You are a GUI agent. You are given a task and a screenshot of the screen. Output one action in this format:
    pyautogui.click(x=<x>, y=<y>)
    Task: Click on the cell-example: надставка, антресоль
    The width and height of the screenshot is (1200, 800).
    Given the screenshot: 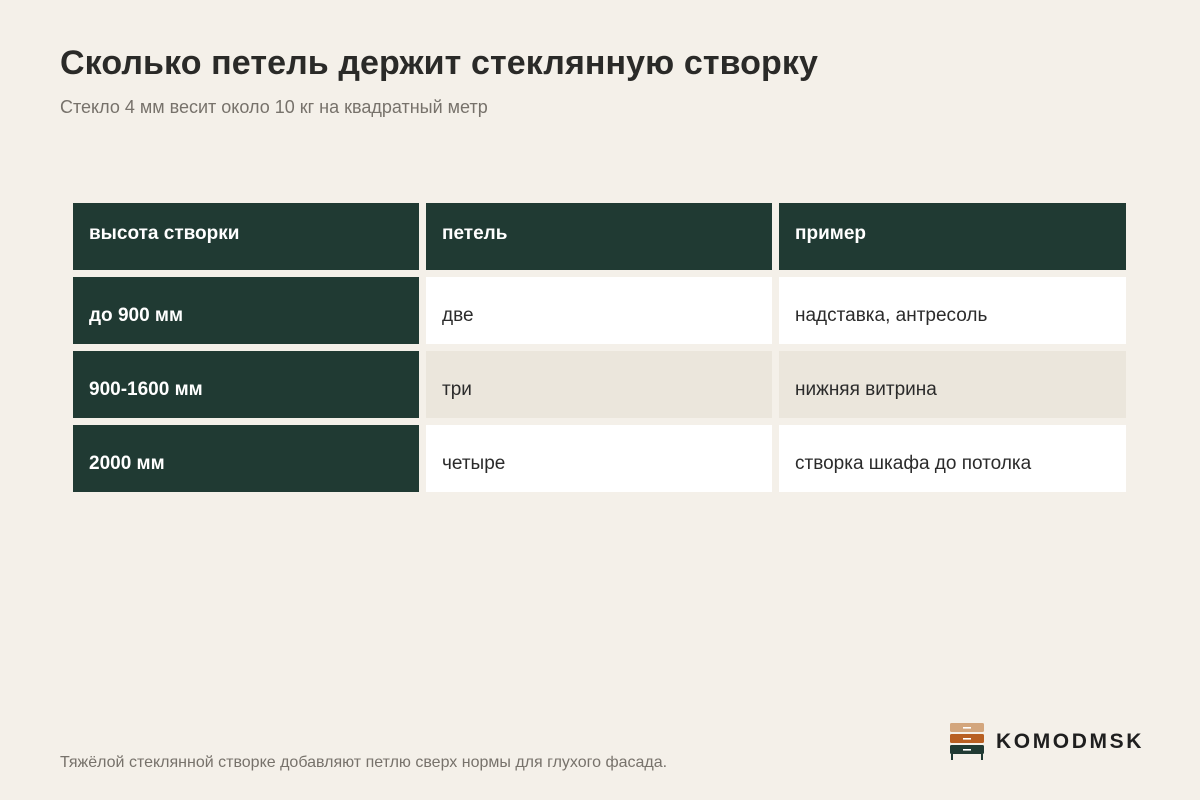 What is the action you would take?
    pyautogui.click(x=952, y=310)
    